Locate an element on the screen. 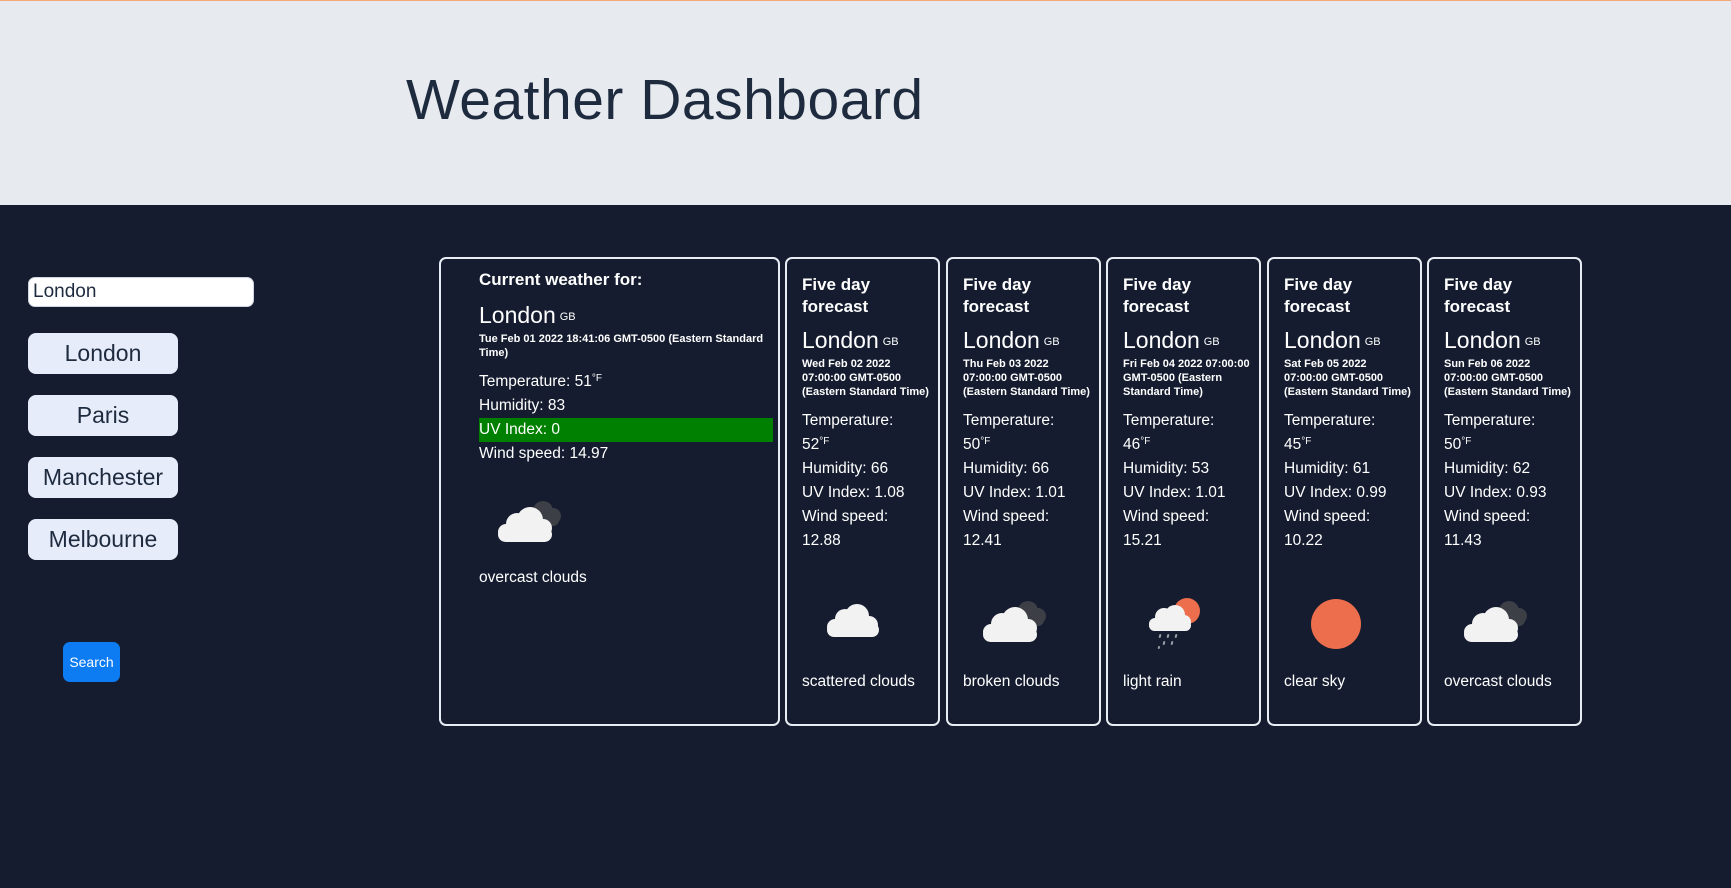 The height and width of the screenshot is (888, 1731). forecast-temperature: 52°F is located at coordinates (866, 445).